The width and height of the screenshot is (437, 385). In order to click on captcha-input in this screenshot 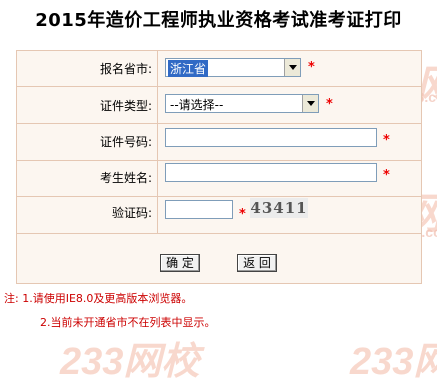, I will do `click(199, 209)`.